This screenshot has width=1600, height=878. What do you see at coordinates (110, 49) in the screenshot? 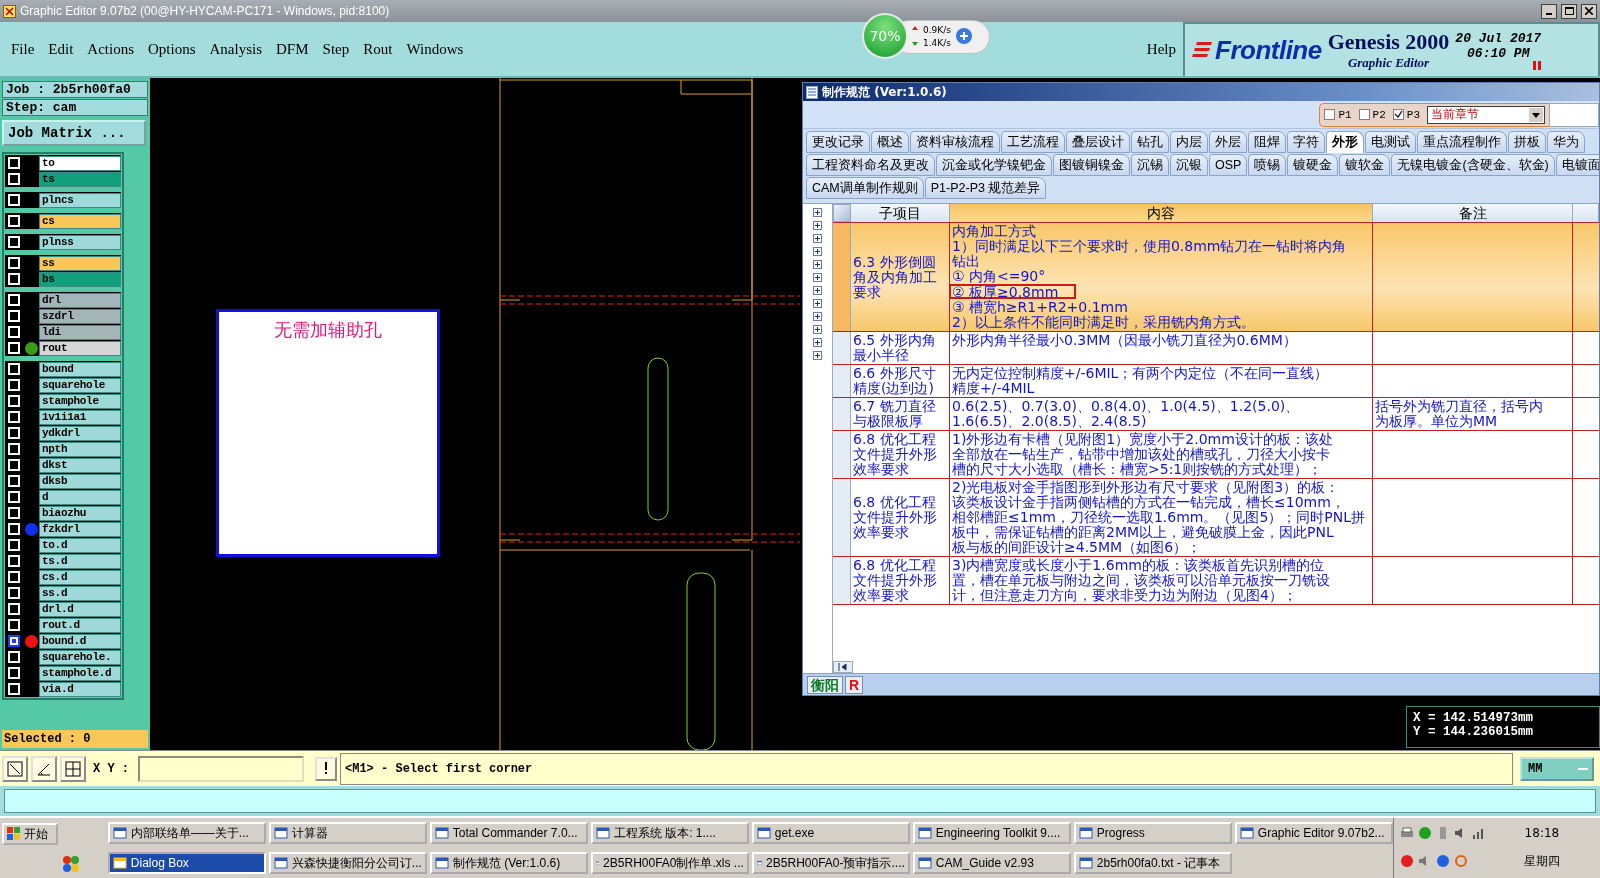
I see `menu-item: Actions` at bounding box center [110, 49].